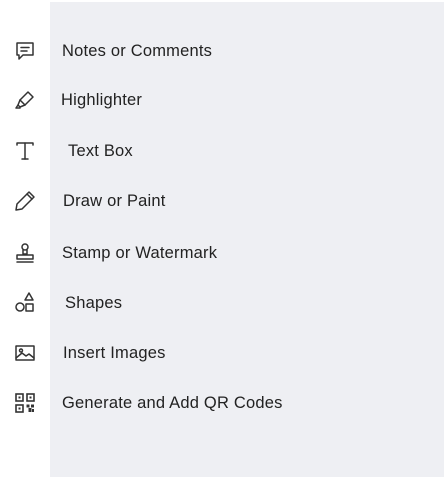 Image resolution: width=444 pixels, height=477 pixels. Describe the element at coordinates (25, 51) in the screenshot. I see `comment-icon` at that location.